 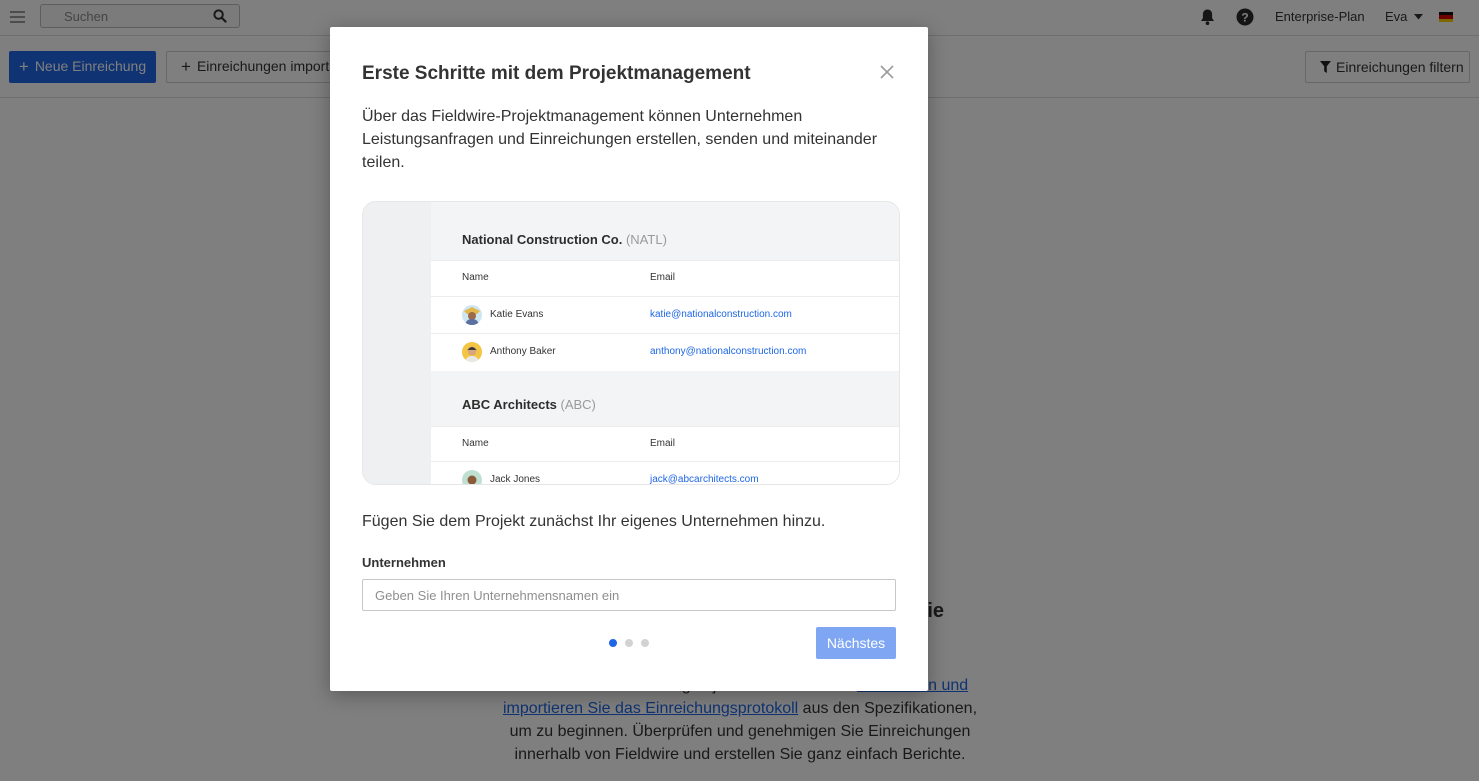 I want to click on member-email: katie@nationalconstruction.com, so click(x=721, y=314).